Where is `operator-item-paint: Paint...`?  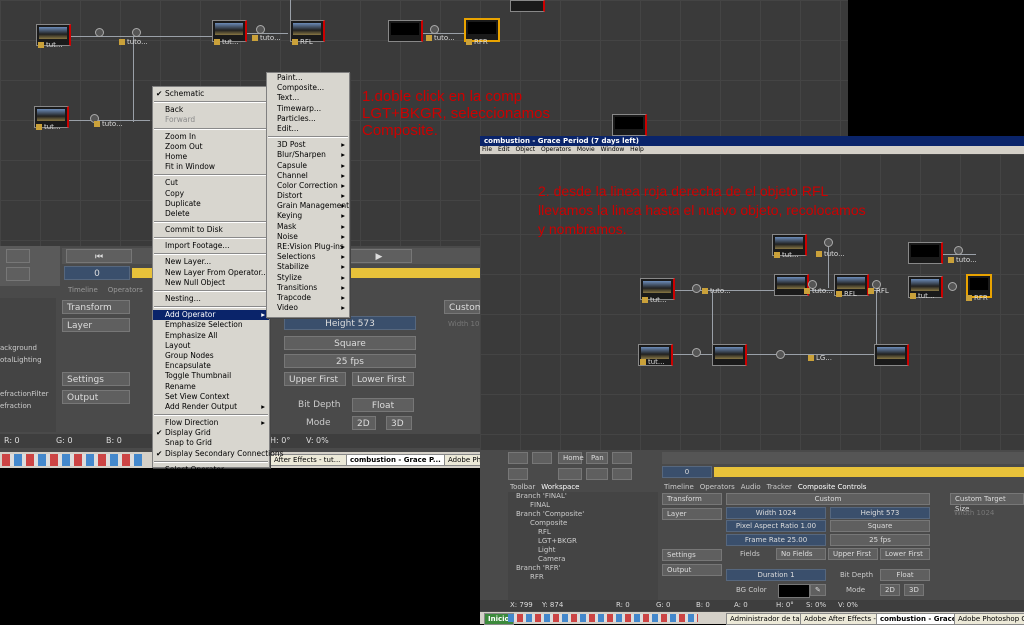
operator-item-paint: Paint... is located at coordinates (308, 78).